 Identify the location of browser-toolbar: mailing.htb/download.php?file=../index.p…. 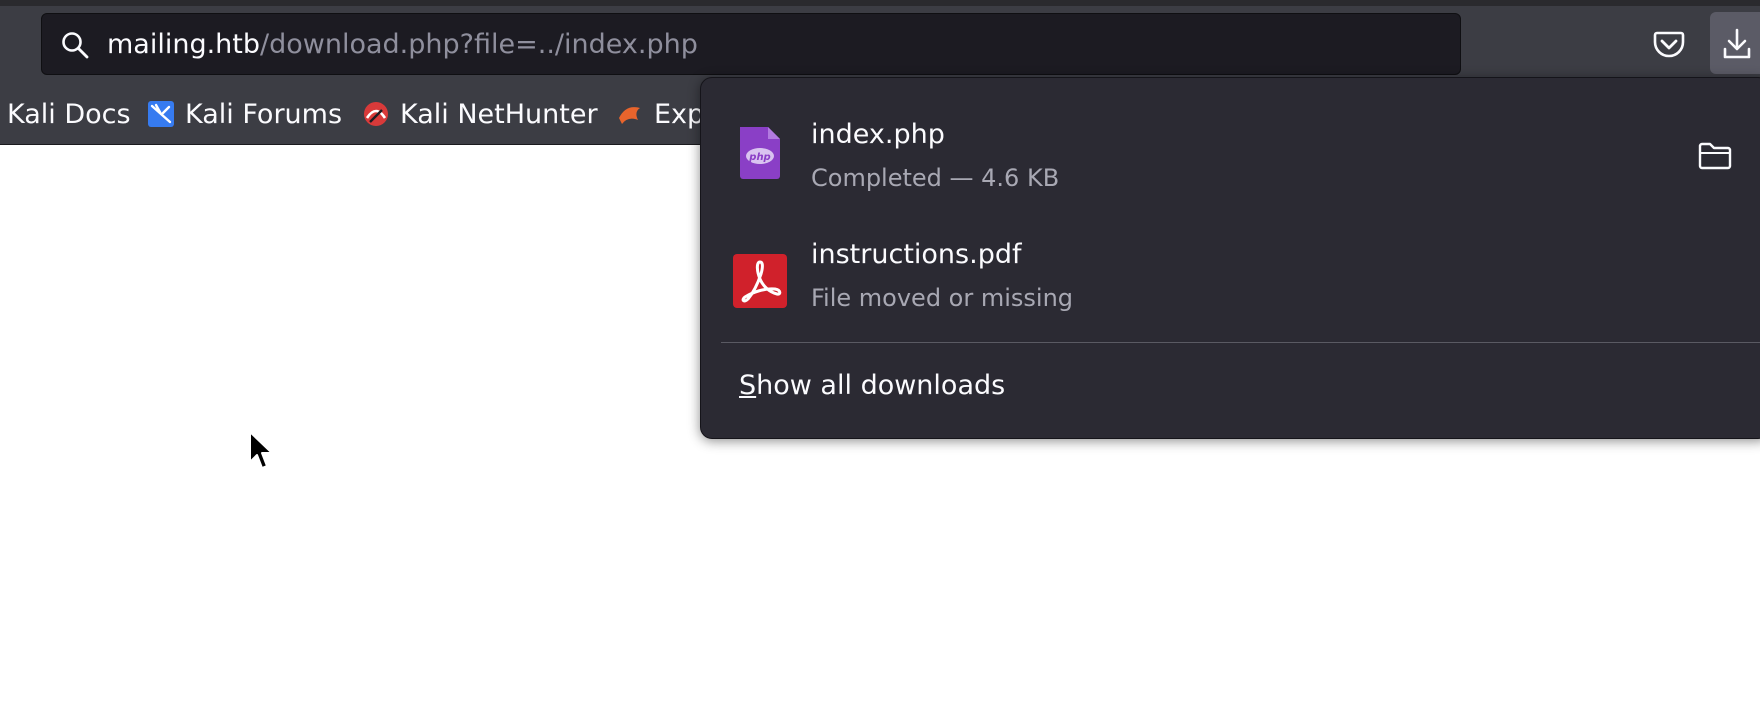
(880, 41).